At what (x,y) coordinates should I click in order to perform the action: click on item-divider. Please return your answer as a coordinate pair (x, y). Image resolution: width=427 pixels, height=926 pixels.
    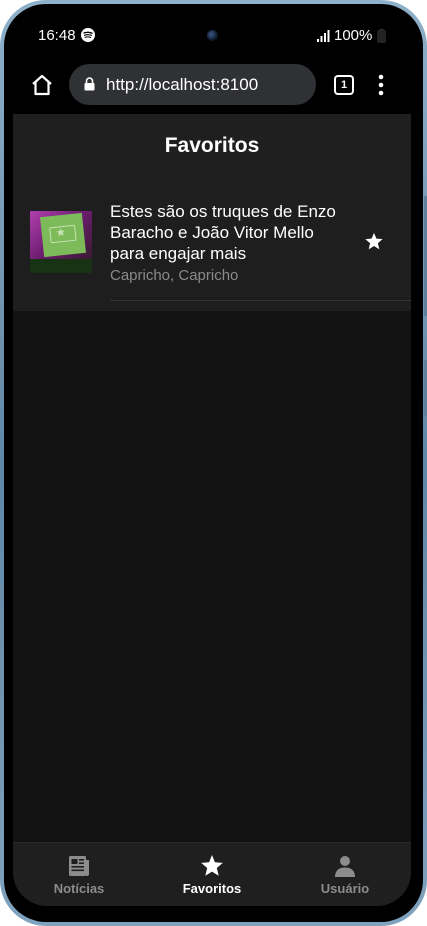
    Looking at the image, I should click on (260, 300).